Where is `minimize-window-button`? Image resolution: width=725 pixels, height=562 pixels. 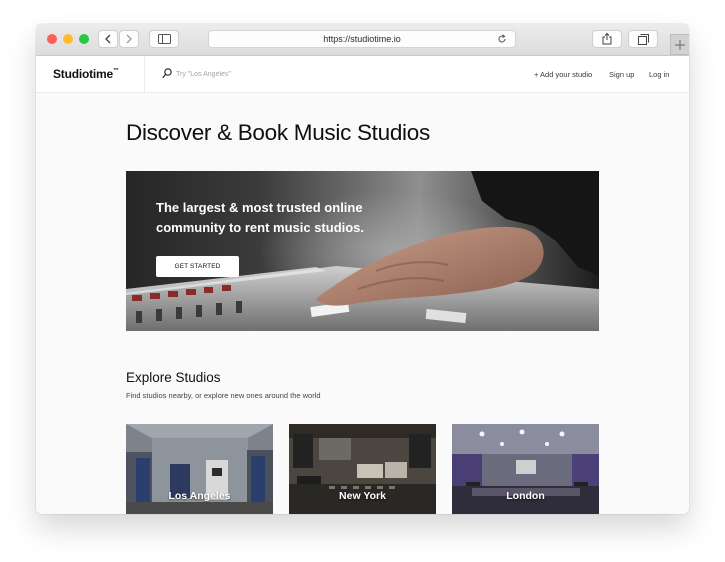
minimize-window-button is located at coordinates (68, 39).